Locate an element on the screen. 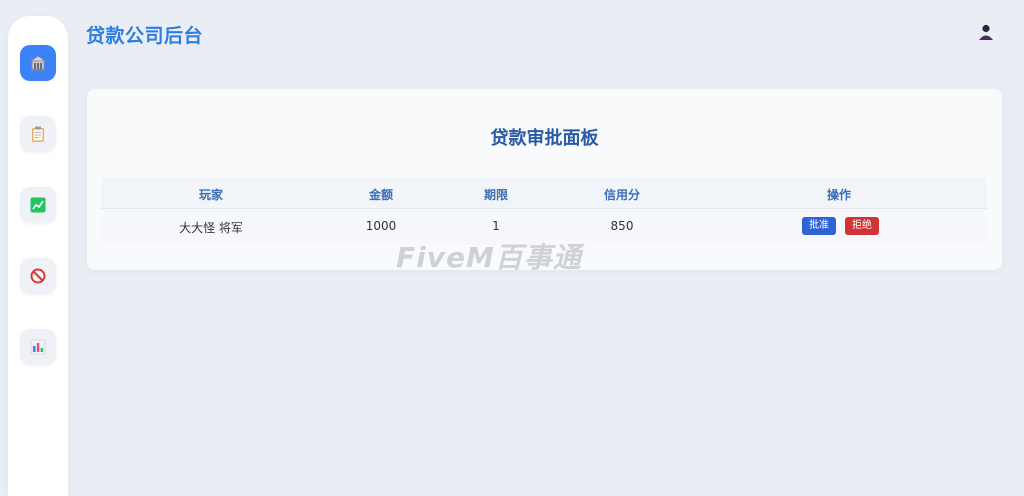 Image resolution: width=1024 pixels, height=496 pixels. approve-button: 批准 is located at coordinates (819, 226).